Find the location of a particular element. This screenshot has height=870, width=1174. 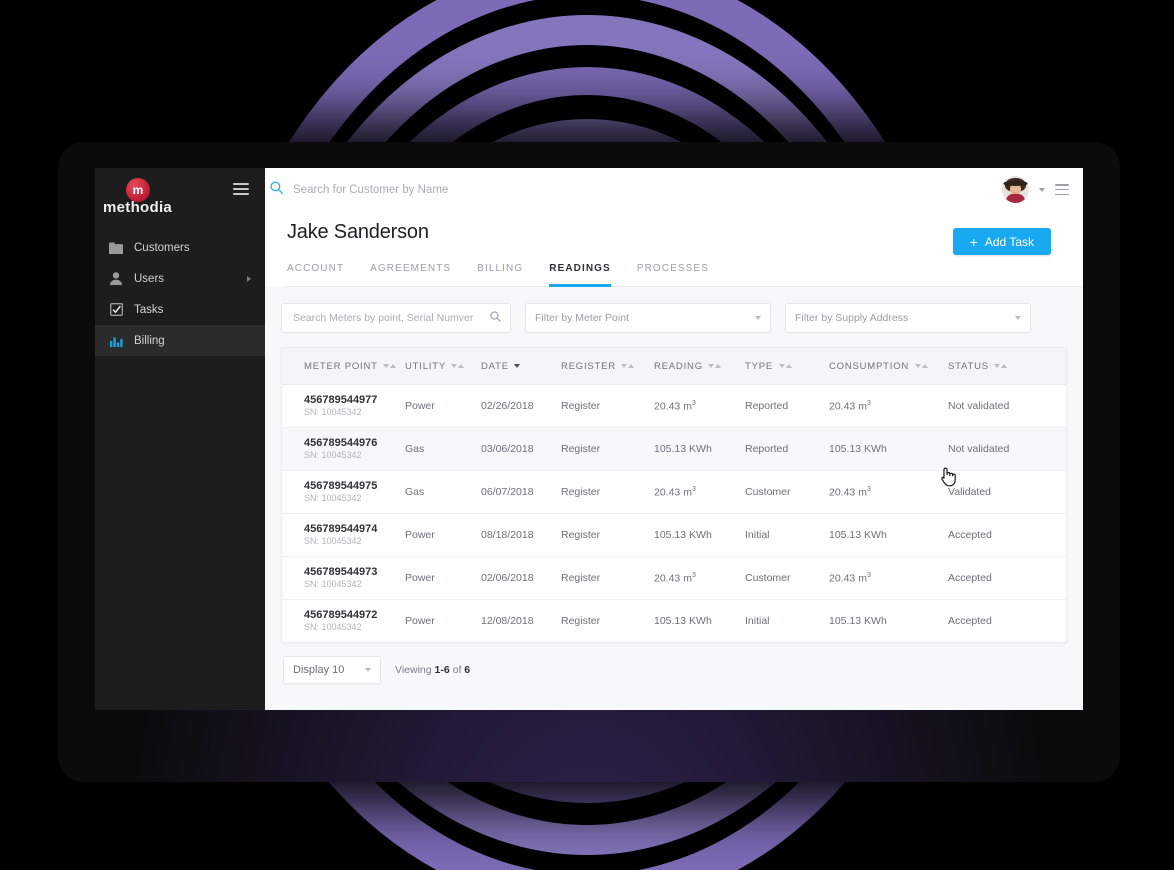

global-search is located at coordinates (633, 189).